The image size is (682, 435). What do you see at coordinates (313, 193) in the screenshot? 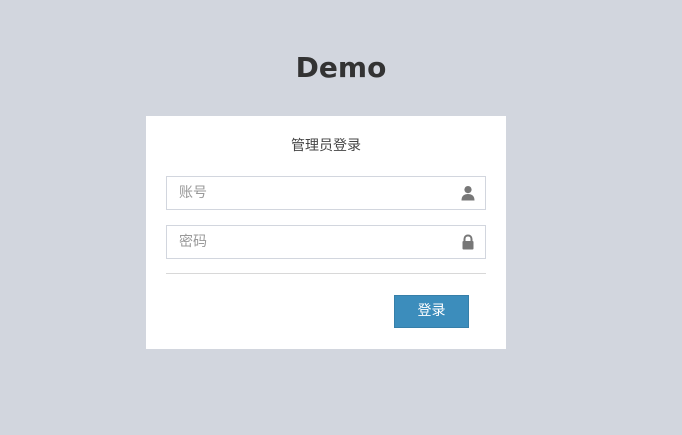
I see `username-input` at bounding box center [313, 193].